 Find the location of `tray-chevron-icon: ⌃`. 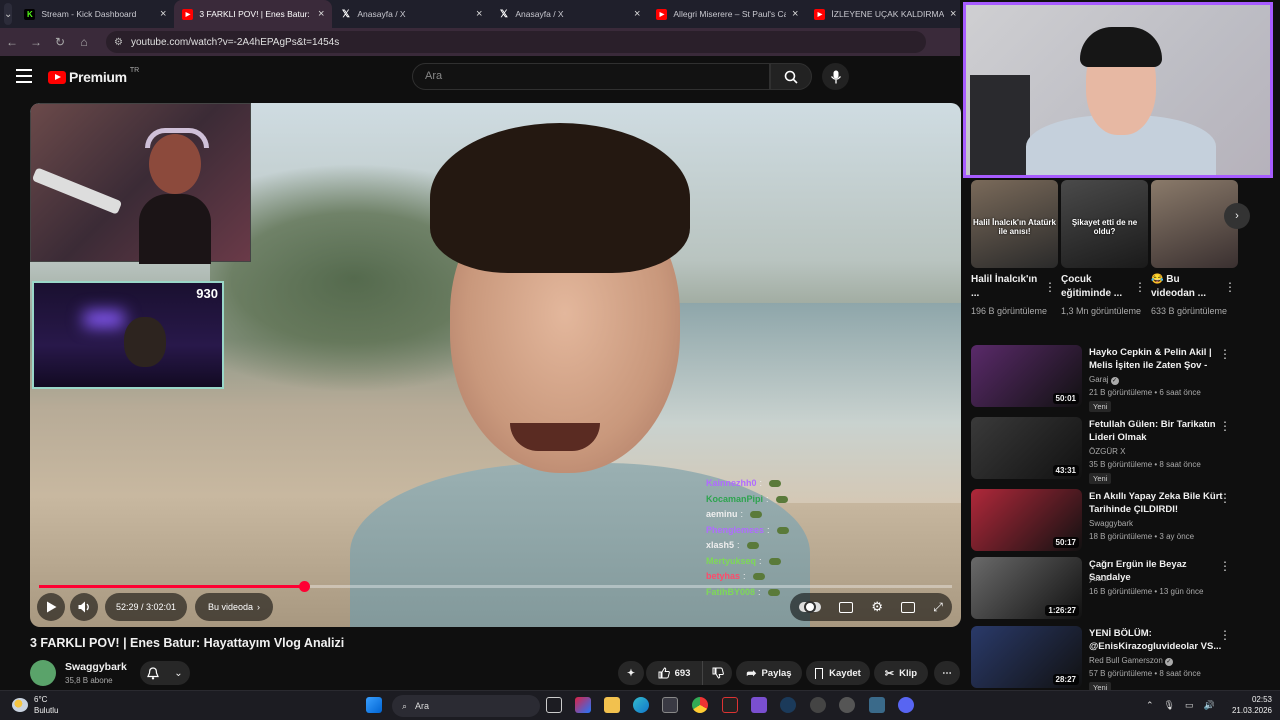

tray-chevron-icon: ⌃ is located at coordinates (1150, 705).